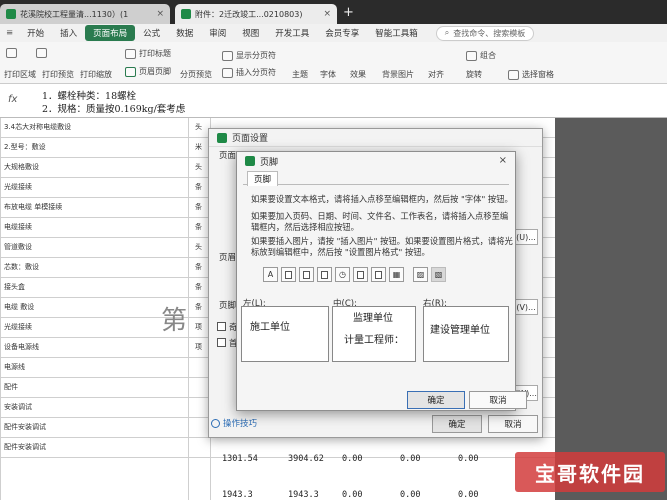 The height and width of the screenshot is (500, 667). I want to click on total-pages-icon, so click(306, 274).